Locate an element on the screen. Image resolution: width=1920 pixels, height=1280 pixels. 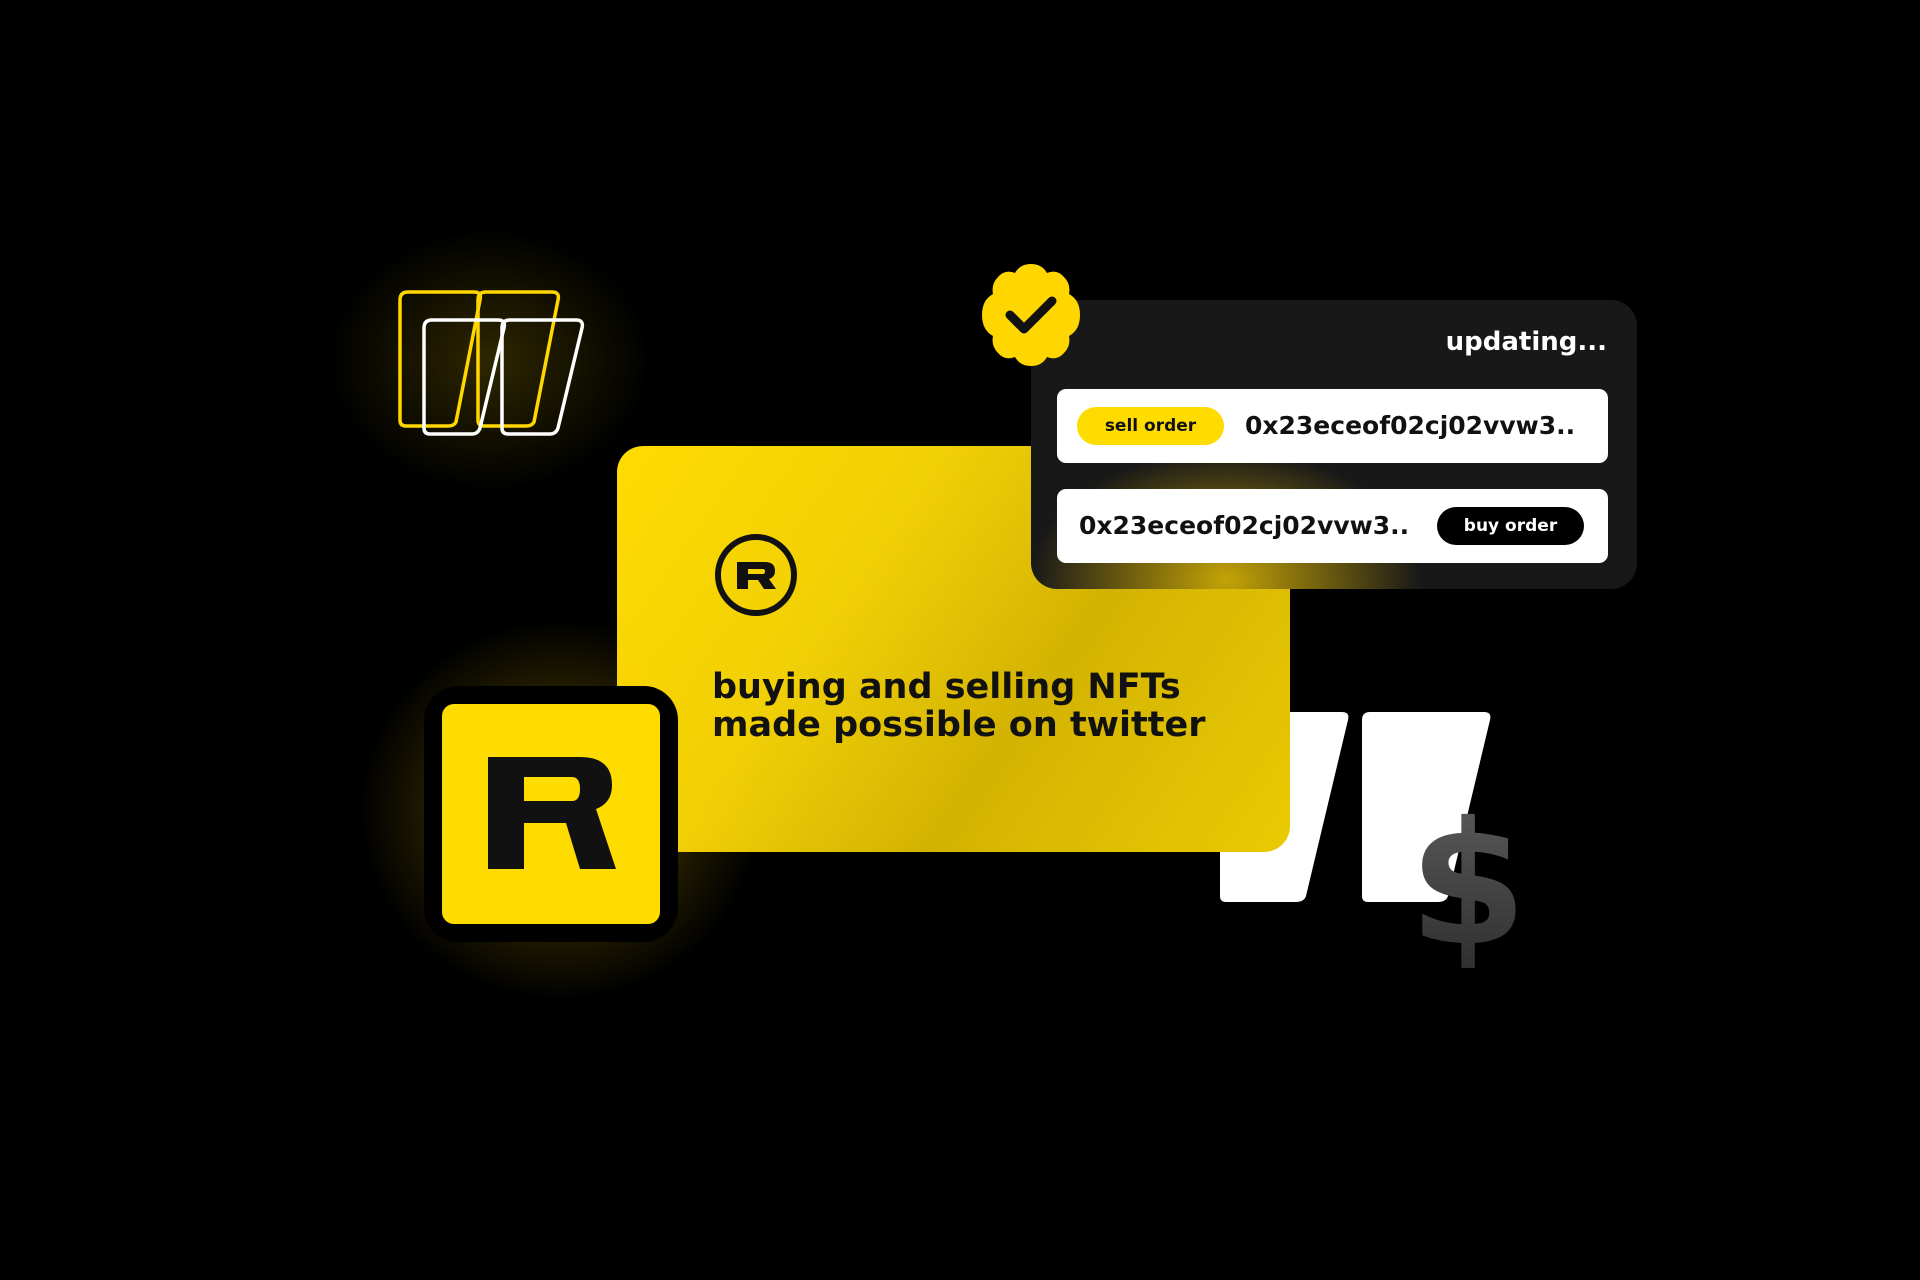
order-row-buy: 0x23eceof02cj02vvw3.. buy order is located at coordinates (1332, 526).